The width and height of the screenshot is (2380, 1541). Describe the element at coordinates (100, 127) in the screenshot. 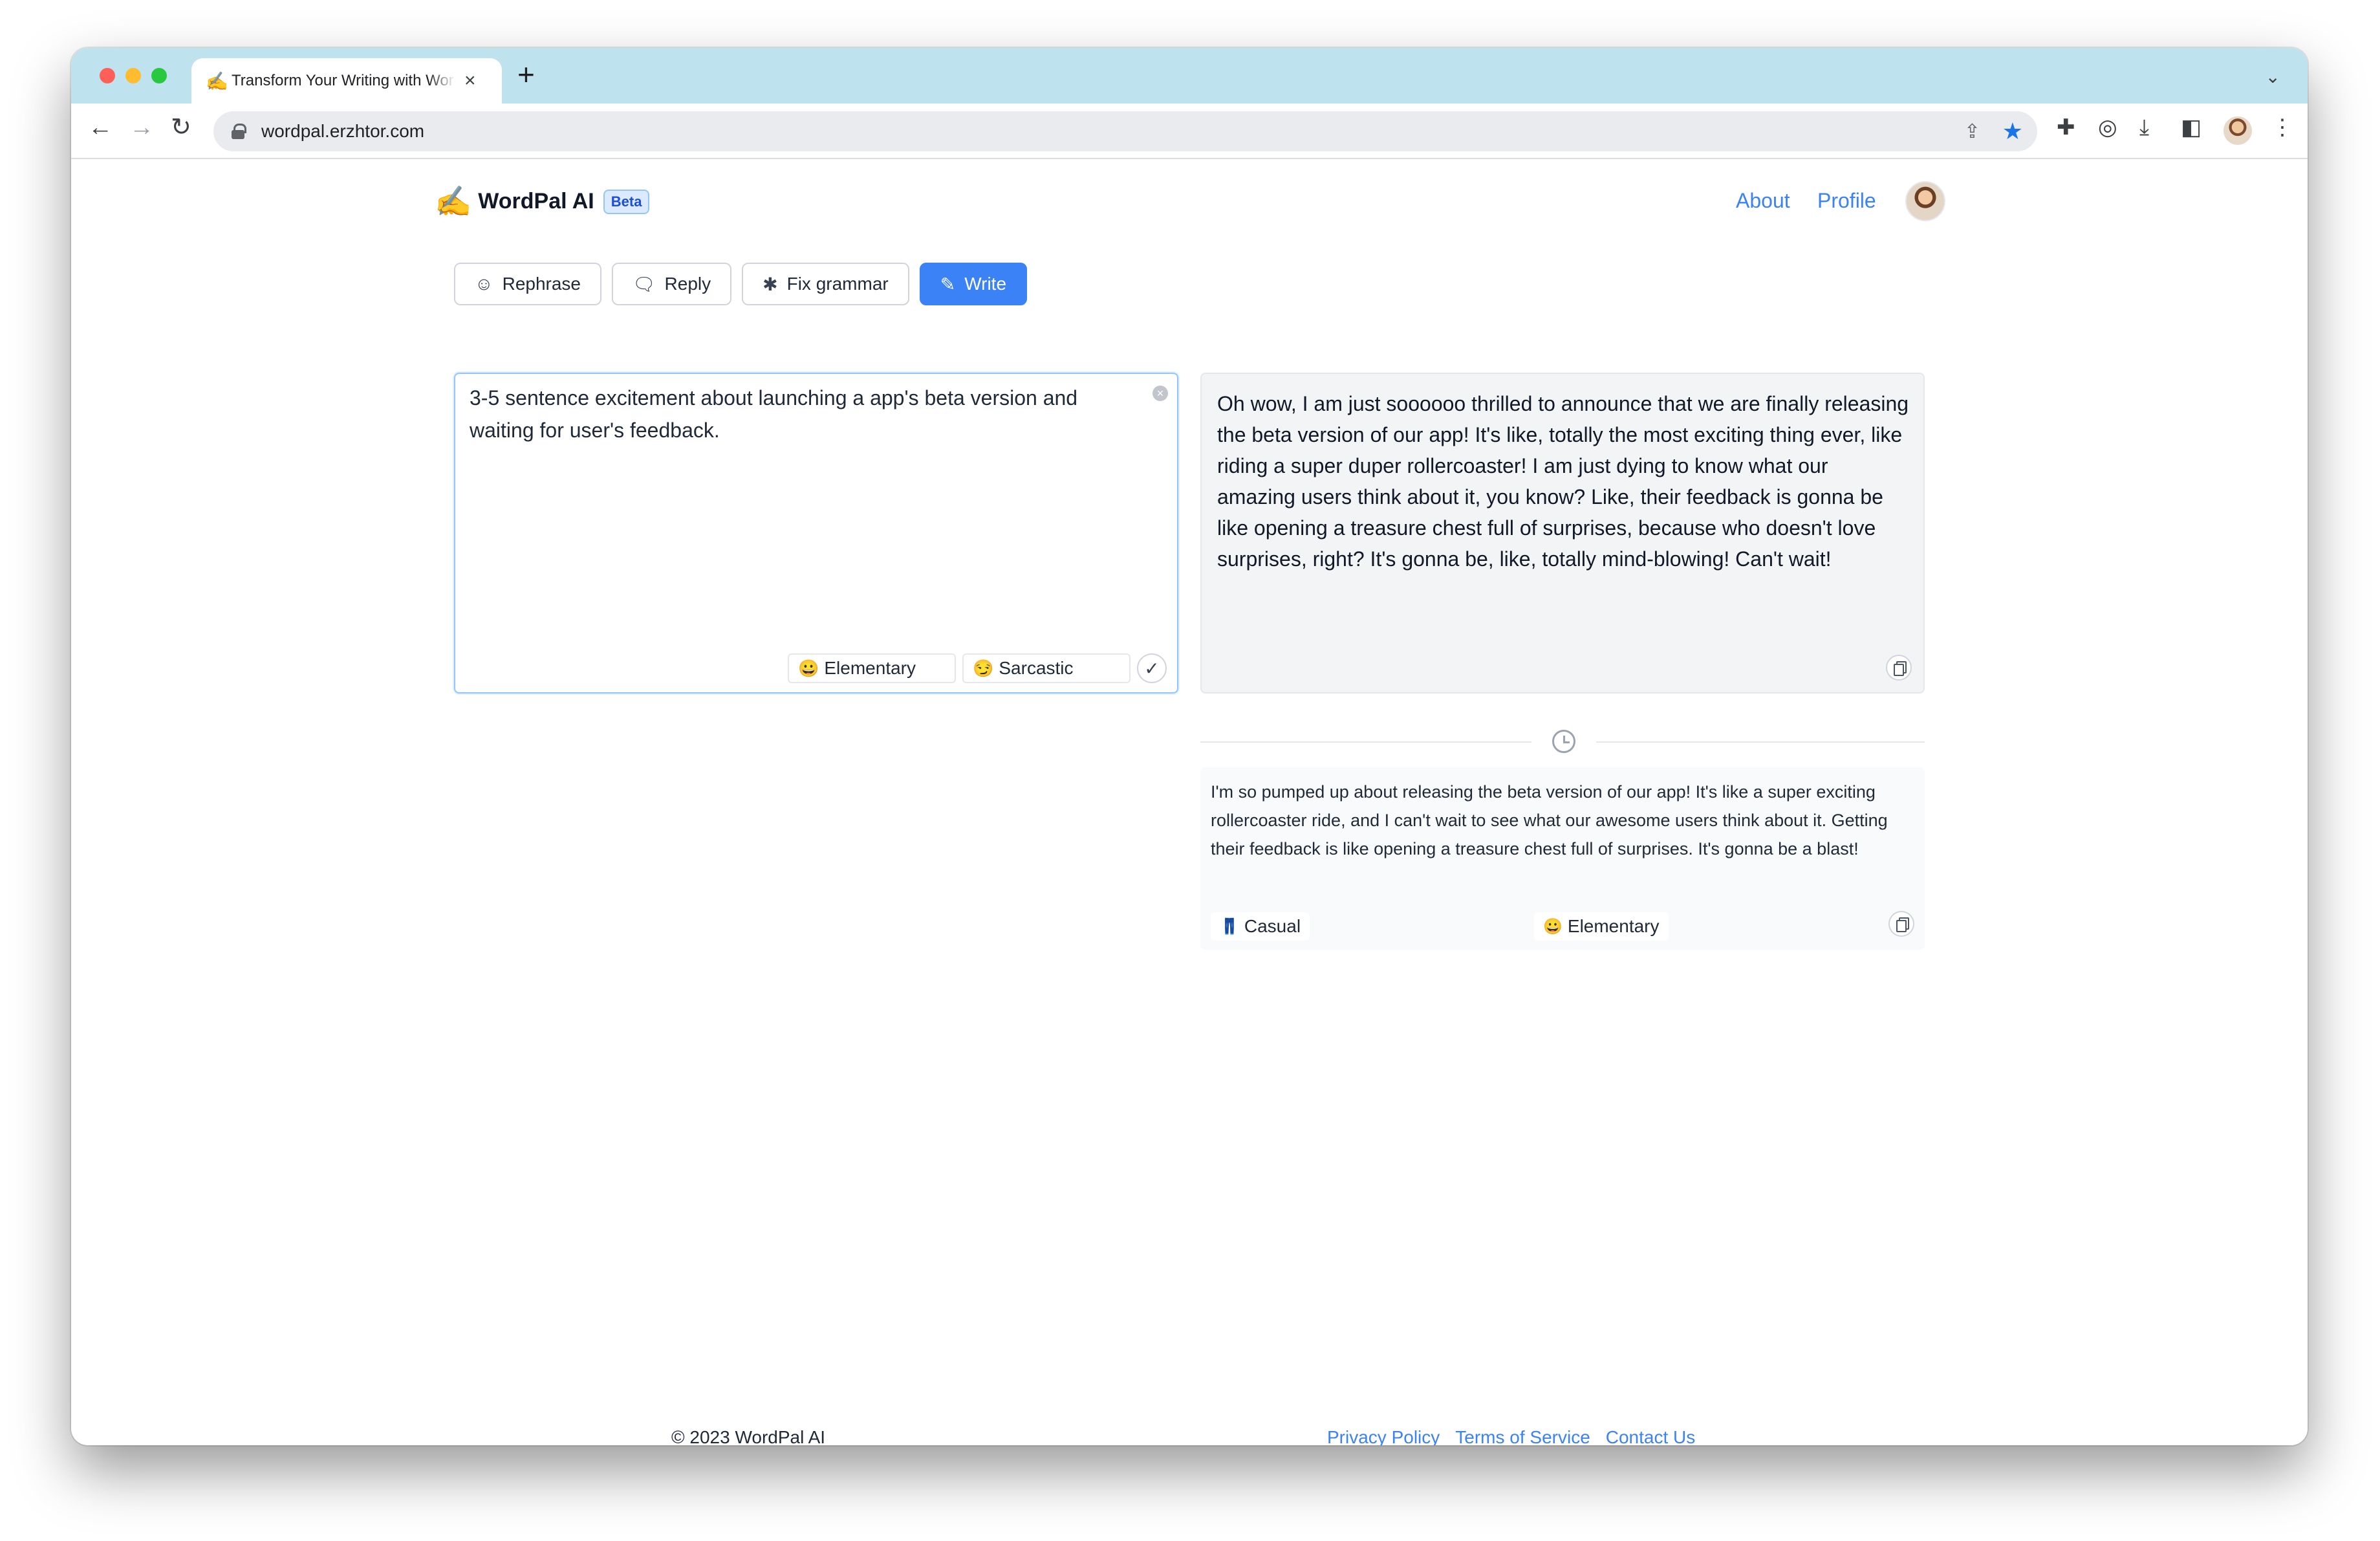

I see `back-arrow-icon: ←` at that location.